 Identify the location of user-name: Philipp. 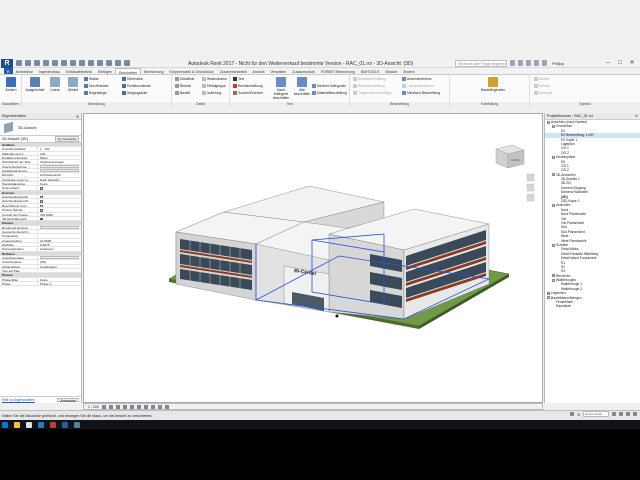
(558, 63).